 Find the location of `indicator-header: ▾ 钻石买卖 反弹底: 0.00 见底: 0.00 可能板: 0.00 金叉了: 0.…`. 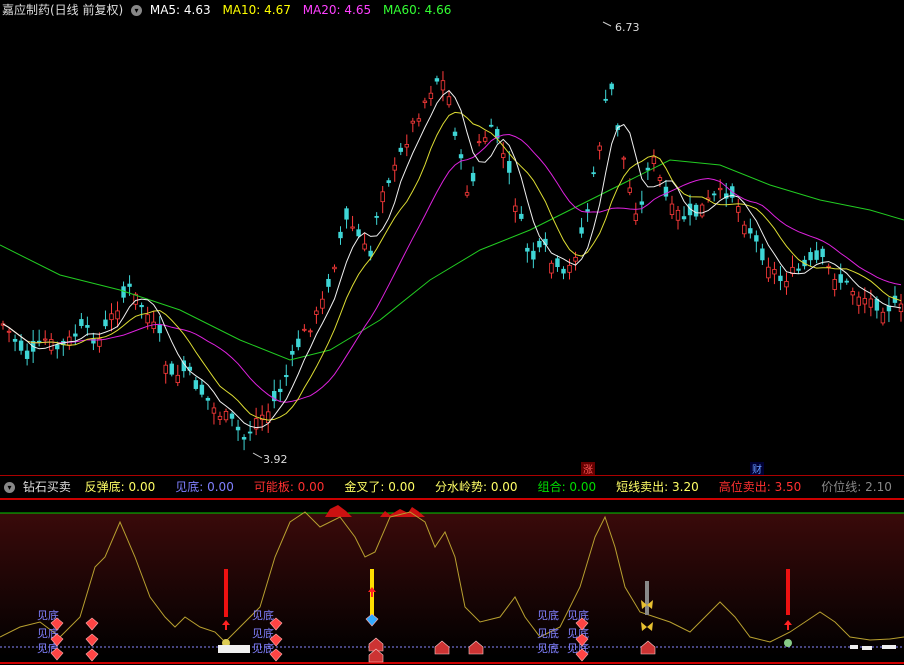

indicator-header: ▾ 钻石买卖 反弹底: 0.00 见底: 0.00 可能板: 0.00 金叉了: 0.… is located at coordinates (452, 487).